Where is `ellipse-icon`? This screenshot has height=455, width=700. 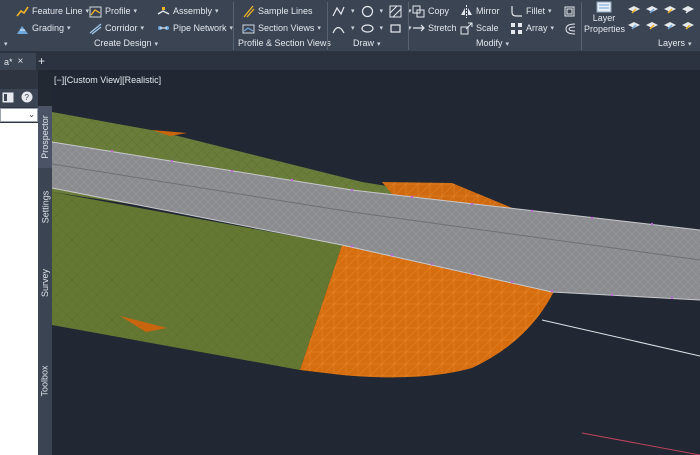
ellipse-icon is located at coordinates (367, 28).